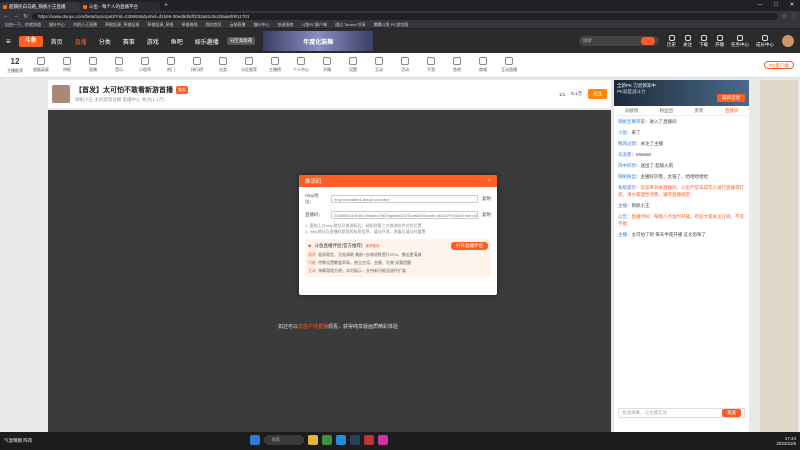 Image resolution: width=800 pixels, height=450 pixels. Describe the element at coordinates (740, 41) in the screenshot. I see `header-tool: 任务中心` at that location.